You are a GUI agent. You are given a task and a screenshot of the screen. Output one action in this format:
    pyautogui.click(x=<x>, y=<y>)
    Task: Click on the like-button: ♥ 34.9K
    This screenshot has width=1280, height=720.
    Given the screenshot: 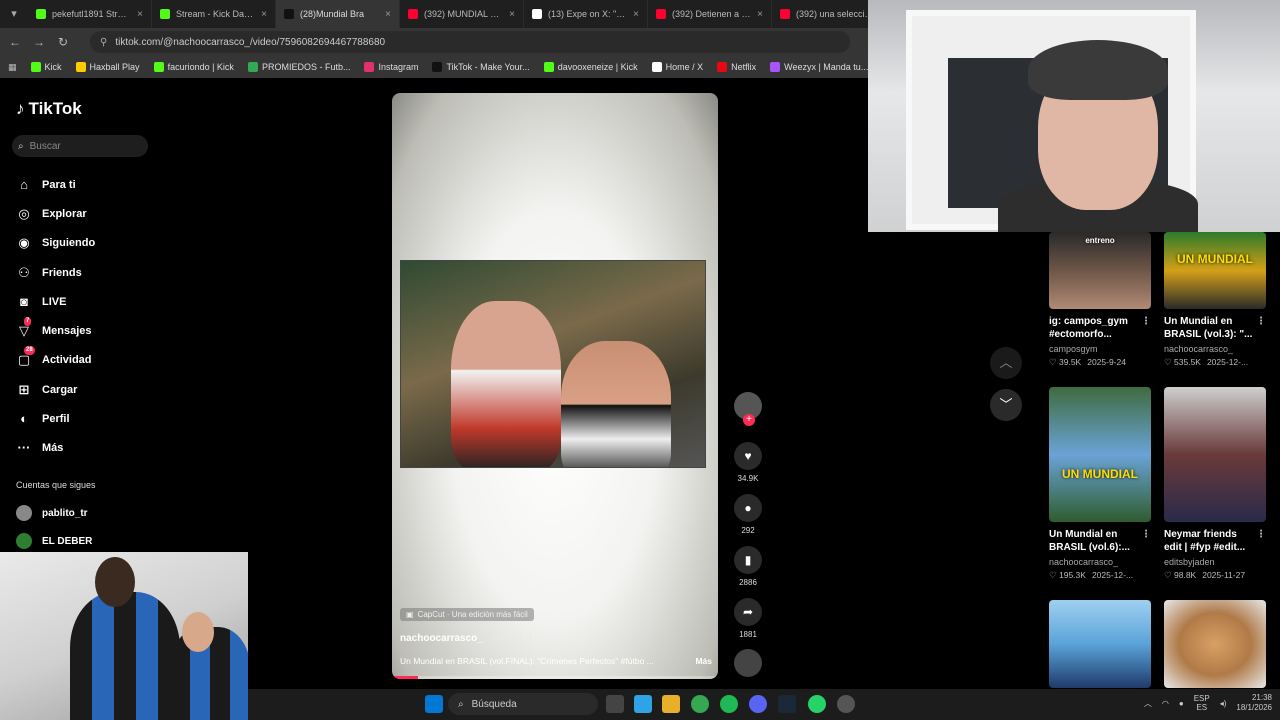 What is the action you would take?
    pyautogui.click(x=748, y=462)
    